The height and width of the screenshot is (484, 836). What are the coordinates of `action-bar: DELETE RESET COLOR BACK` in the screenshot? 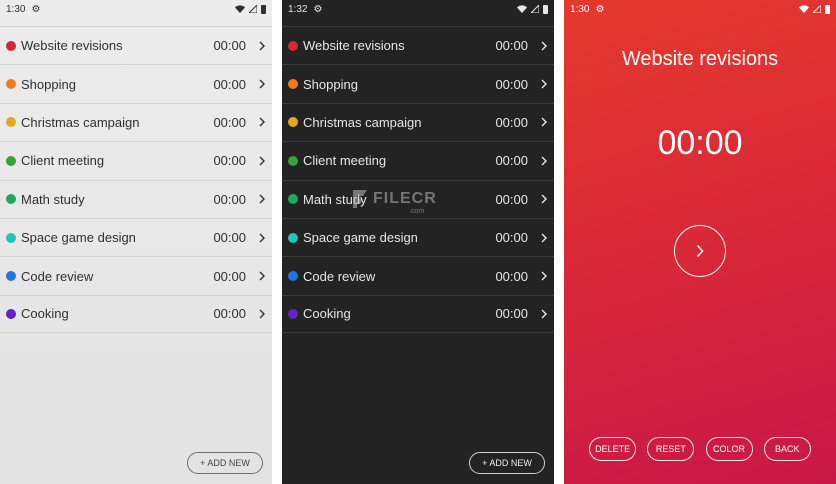 It's located at (700, 449).